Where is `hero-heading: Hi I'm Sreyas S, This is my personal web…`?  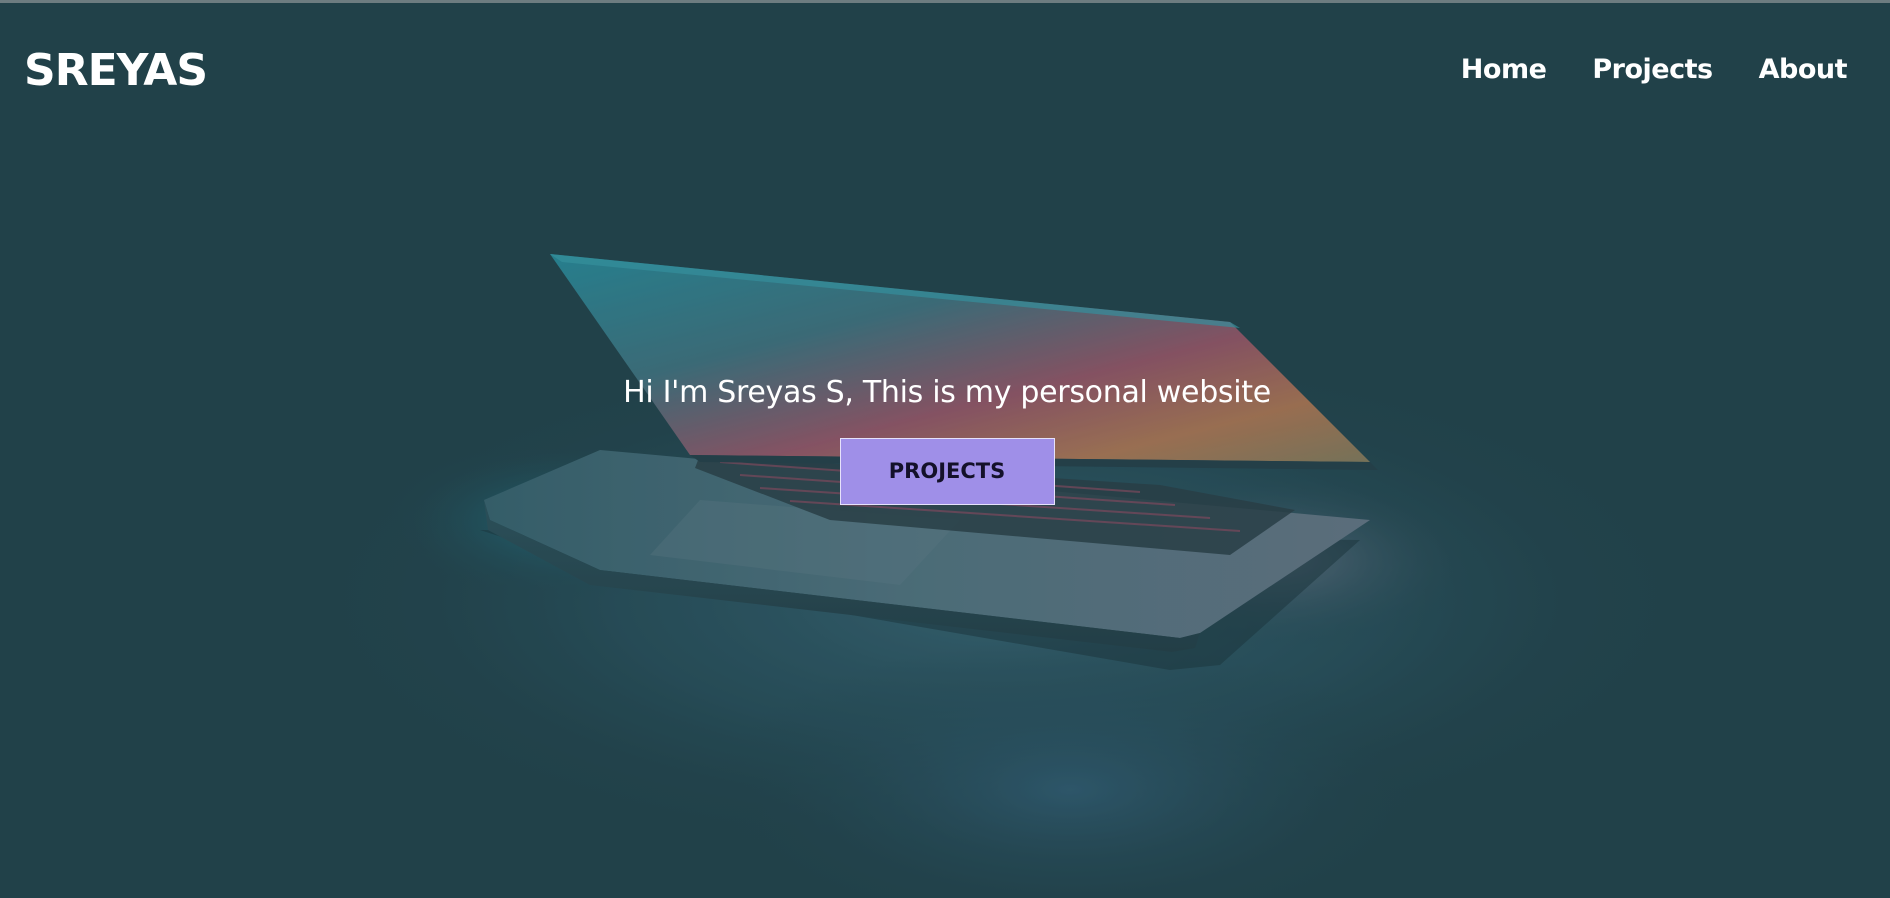 hero-heading: Hi I'm Sreyas S, This is my personal web… is located at coordinates (947, 392).